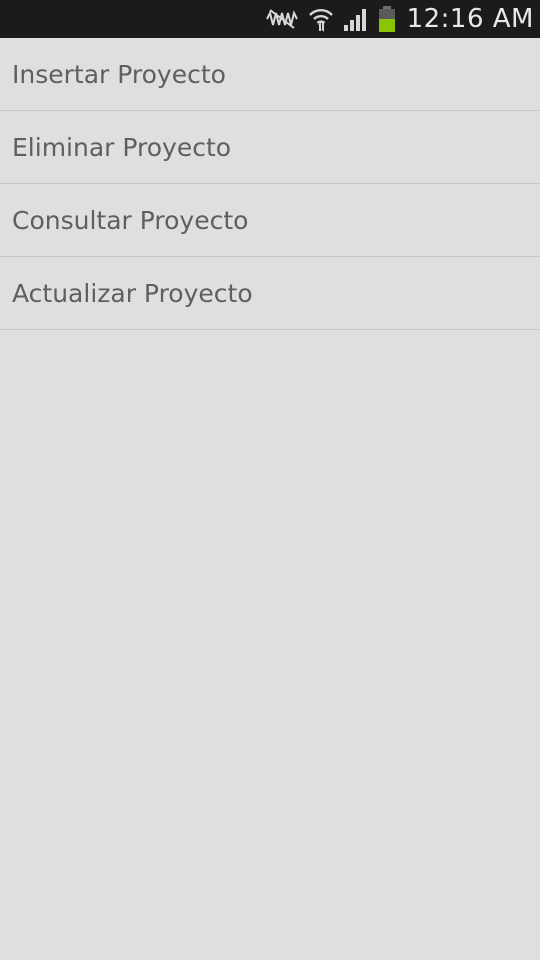 Image resolution: width=540 pixels, height=960 pixels. Describe the element at coordinates (270, 74) in the screenshot. I see `menu-item-insertar-proyecto: Insertar Proyecto` at that location.